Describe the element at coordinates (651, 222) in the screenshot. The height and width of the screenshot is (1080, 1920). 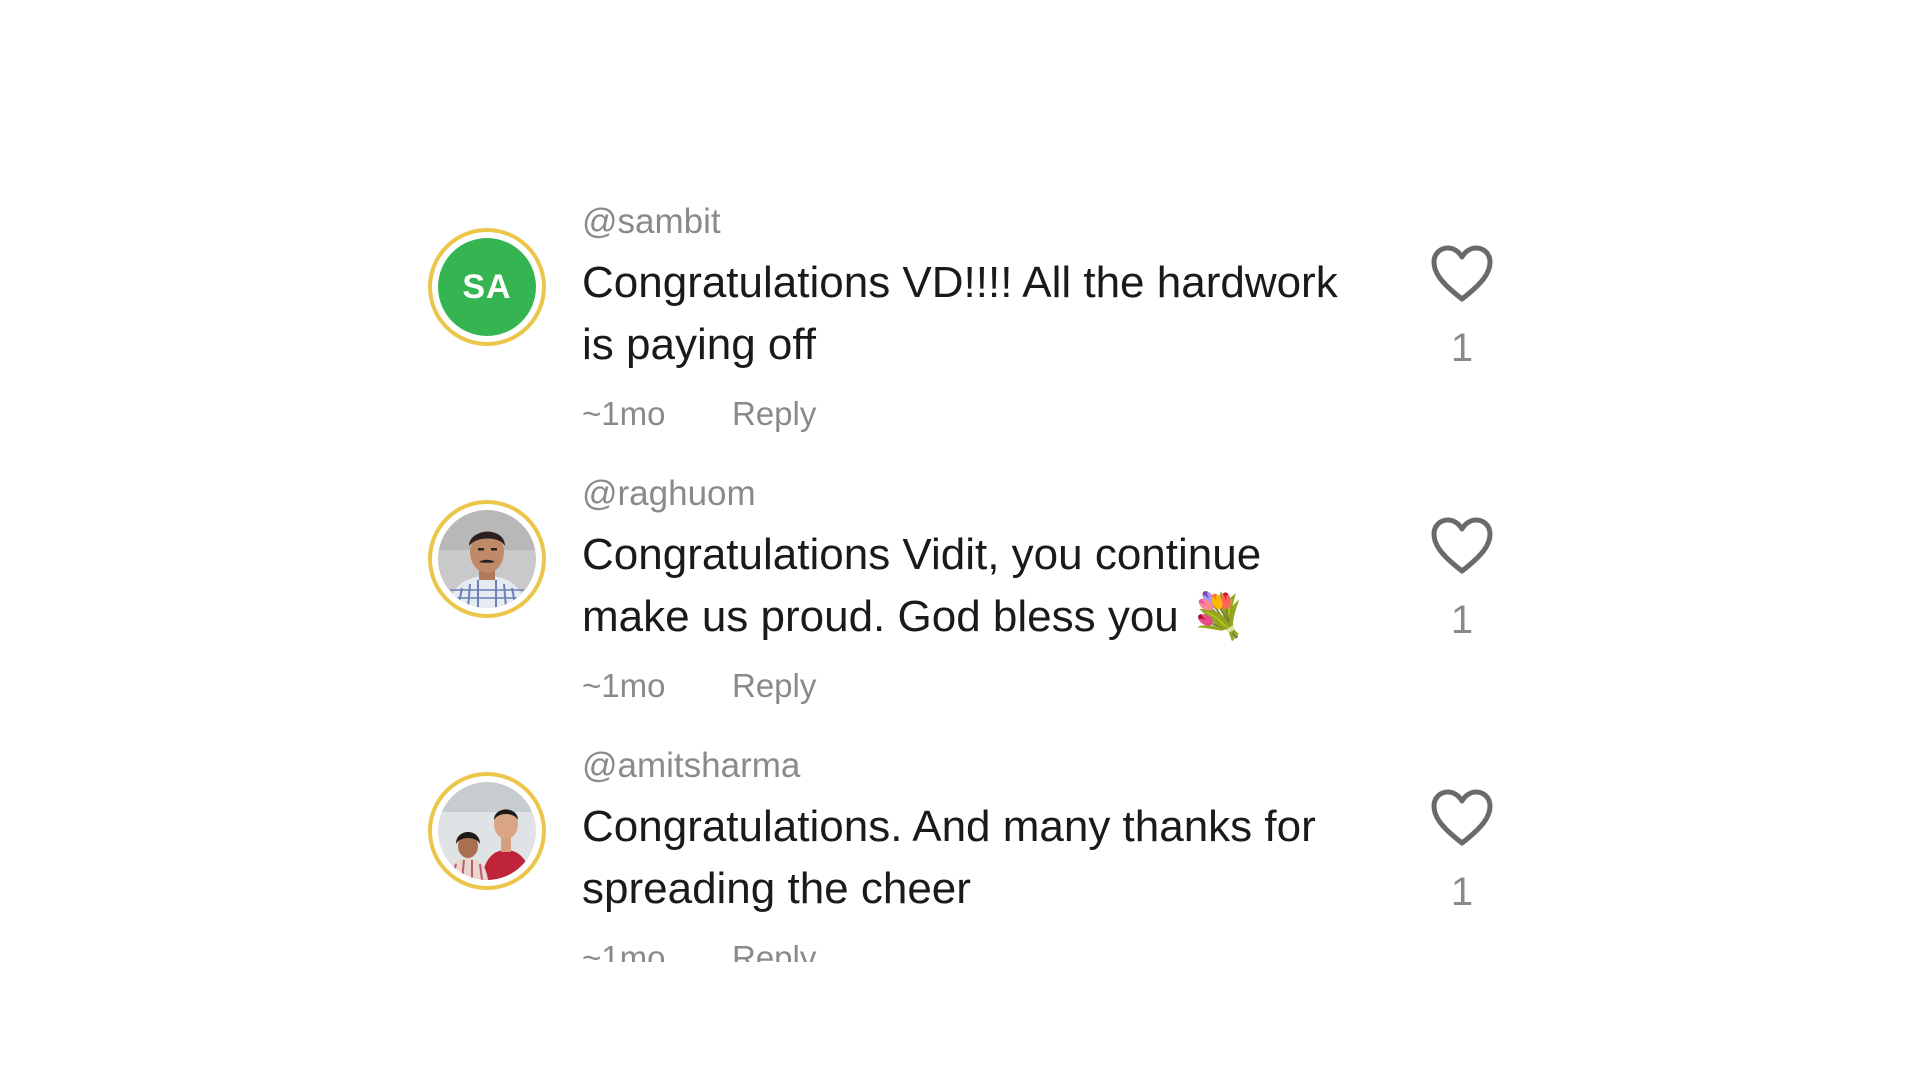
I see `comment-username: @sambit` at that location.